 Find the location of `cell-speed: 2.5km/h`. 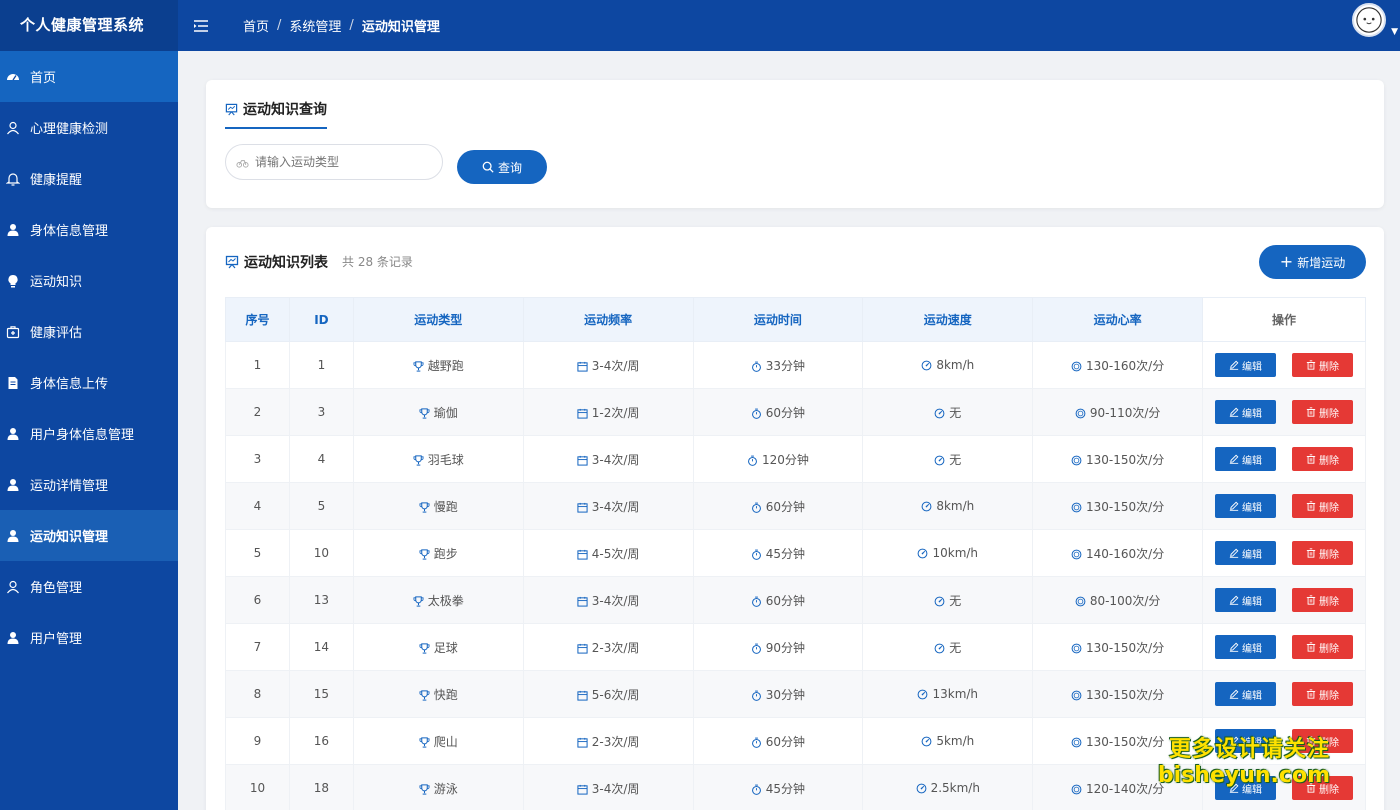

cell-speed: 2.5km/h is located at coordinates (948, 787).